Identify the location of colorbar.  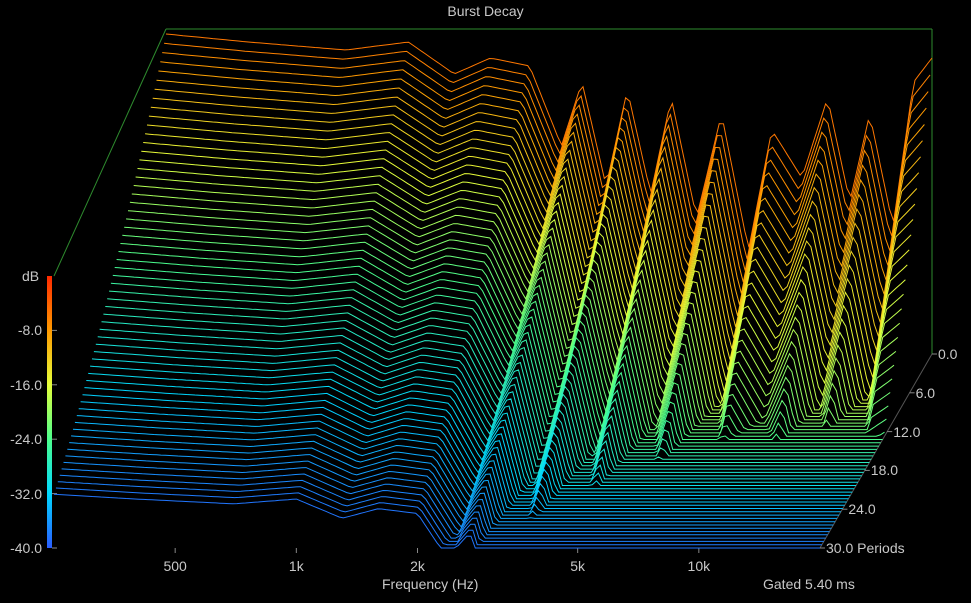
(49, 412).